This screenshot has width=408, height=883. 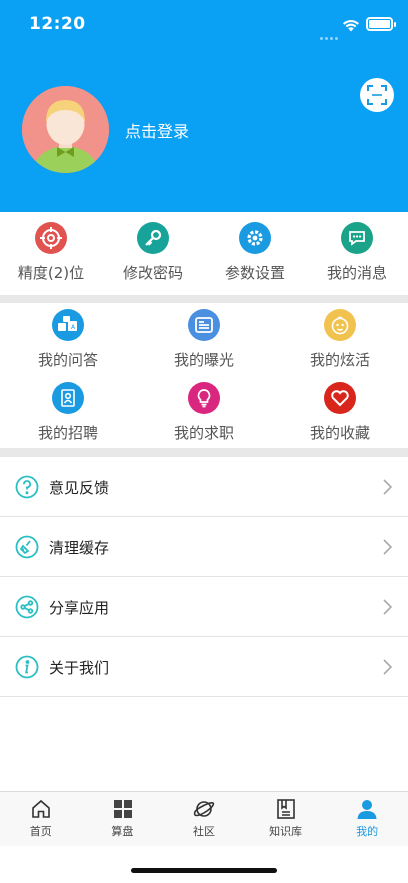 What do you see at coordinates (68, 325) in the screenshot?
I see `qa-blocks-icon: A` at bounding box center [68, 325].